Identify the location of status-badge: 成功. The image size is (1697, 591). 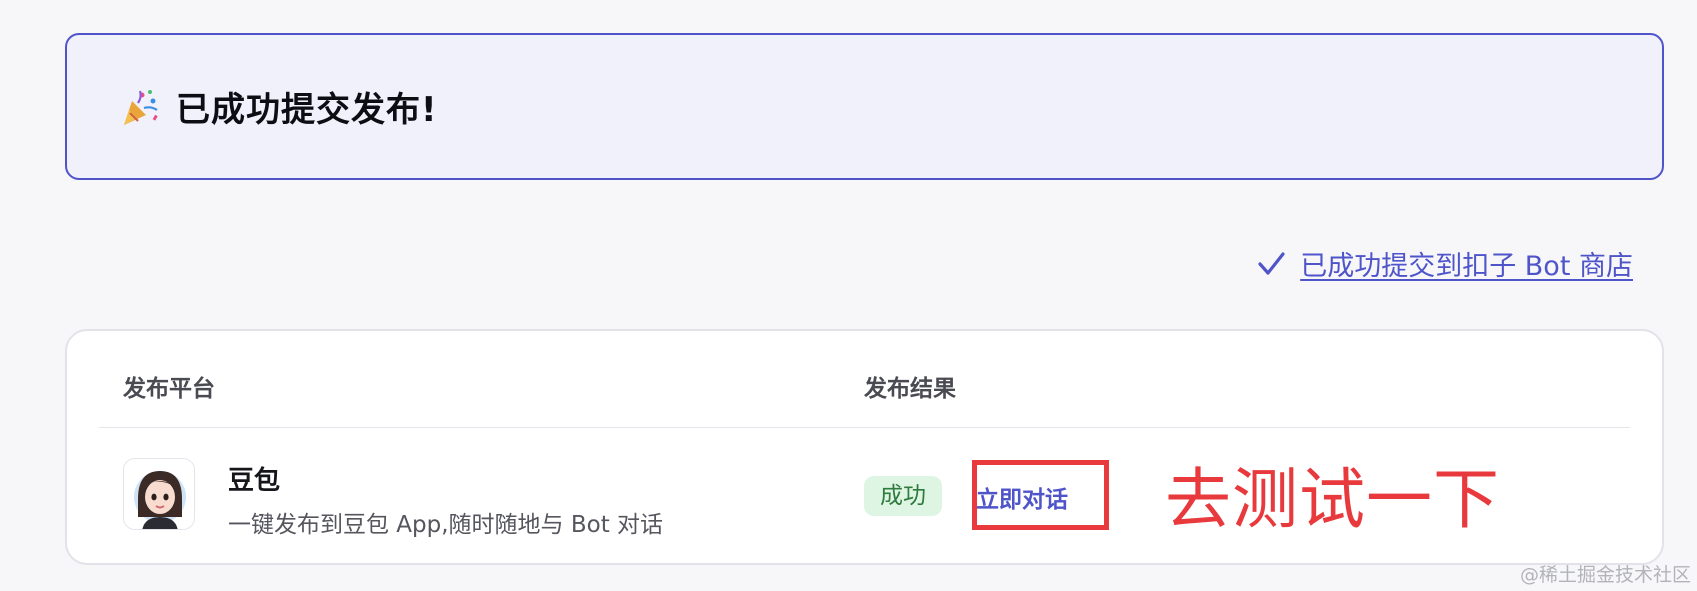
(903, 496).